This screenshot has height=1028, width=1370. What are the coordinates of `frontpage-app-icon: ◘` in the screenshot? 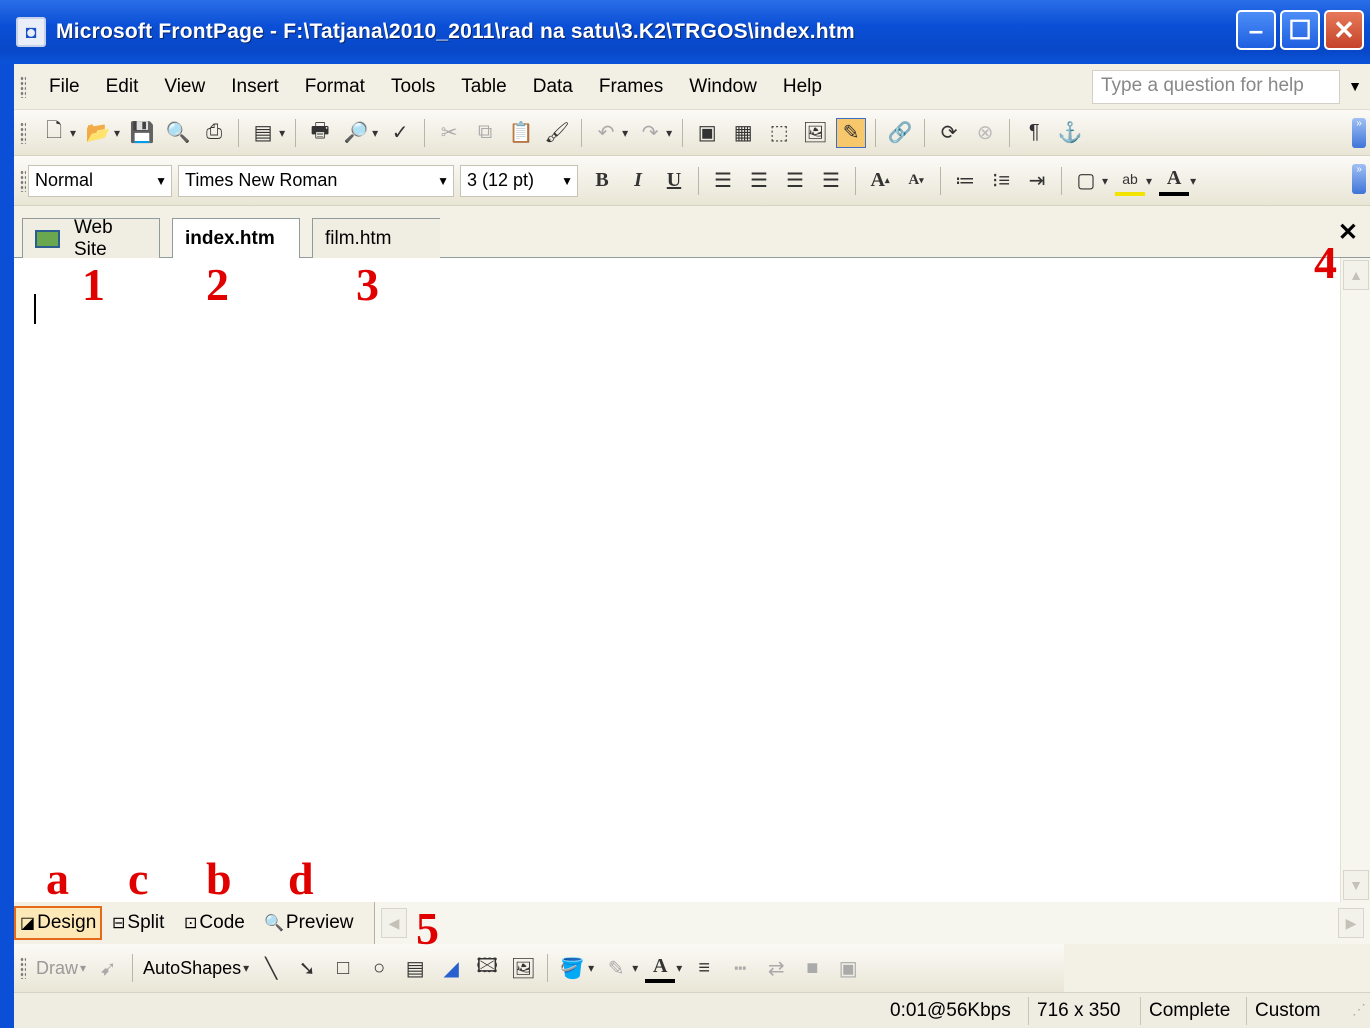 It's located at (31, 32).